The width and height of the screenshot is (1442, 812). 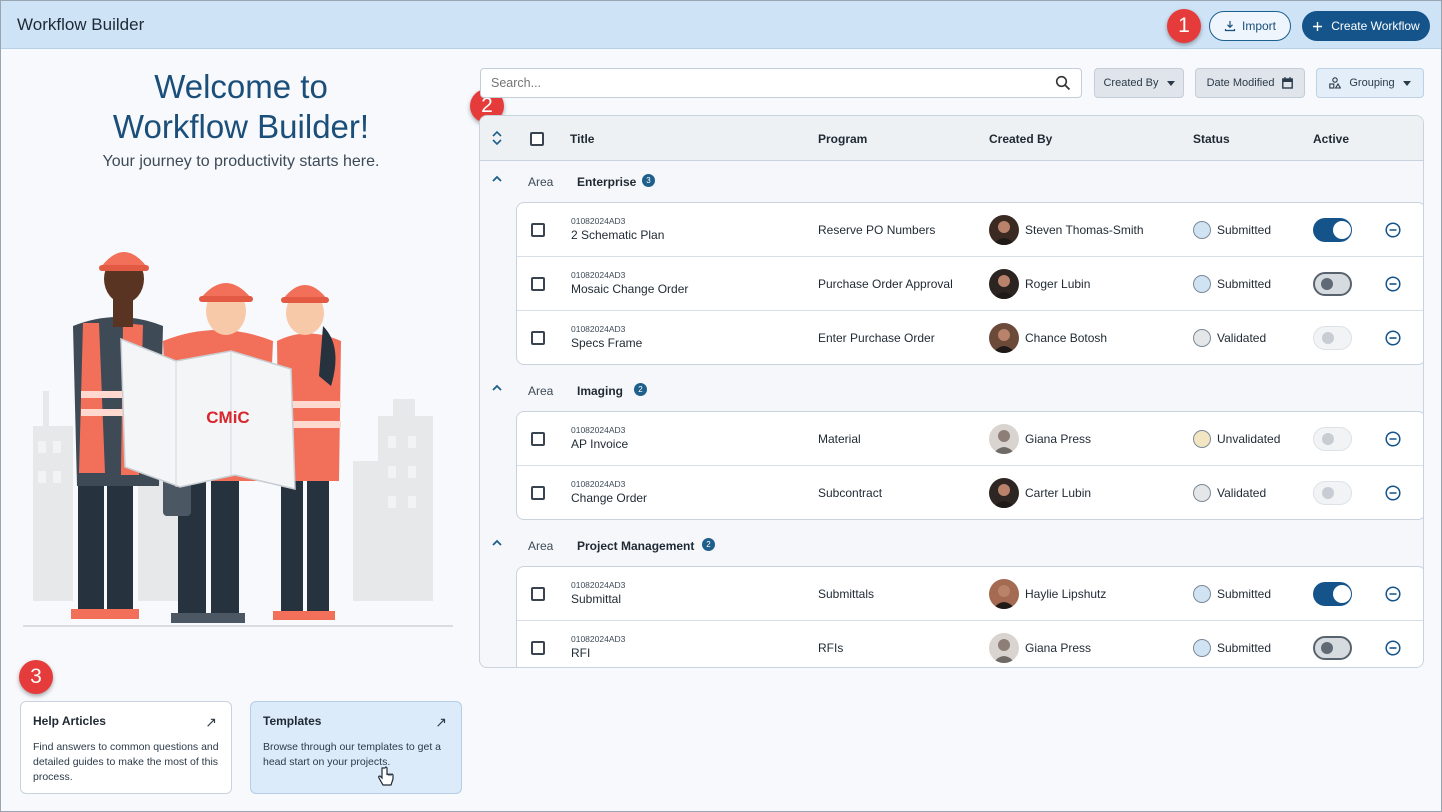 I want to click on plus-icon, so click(x=1318, y=26).